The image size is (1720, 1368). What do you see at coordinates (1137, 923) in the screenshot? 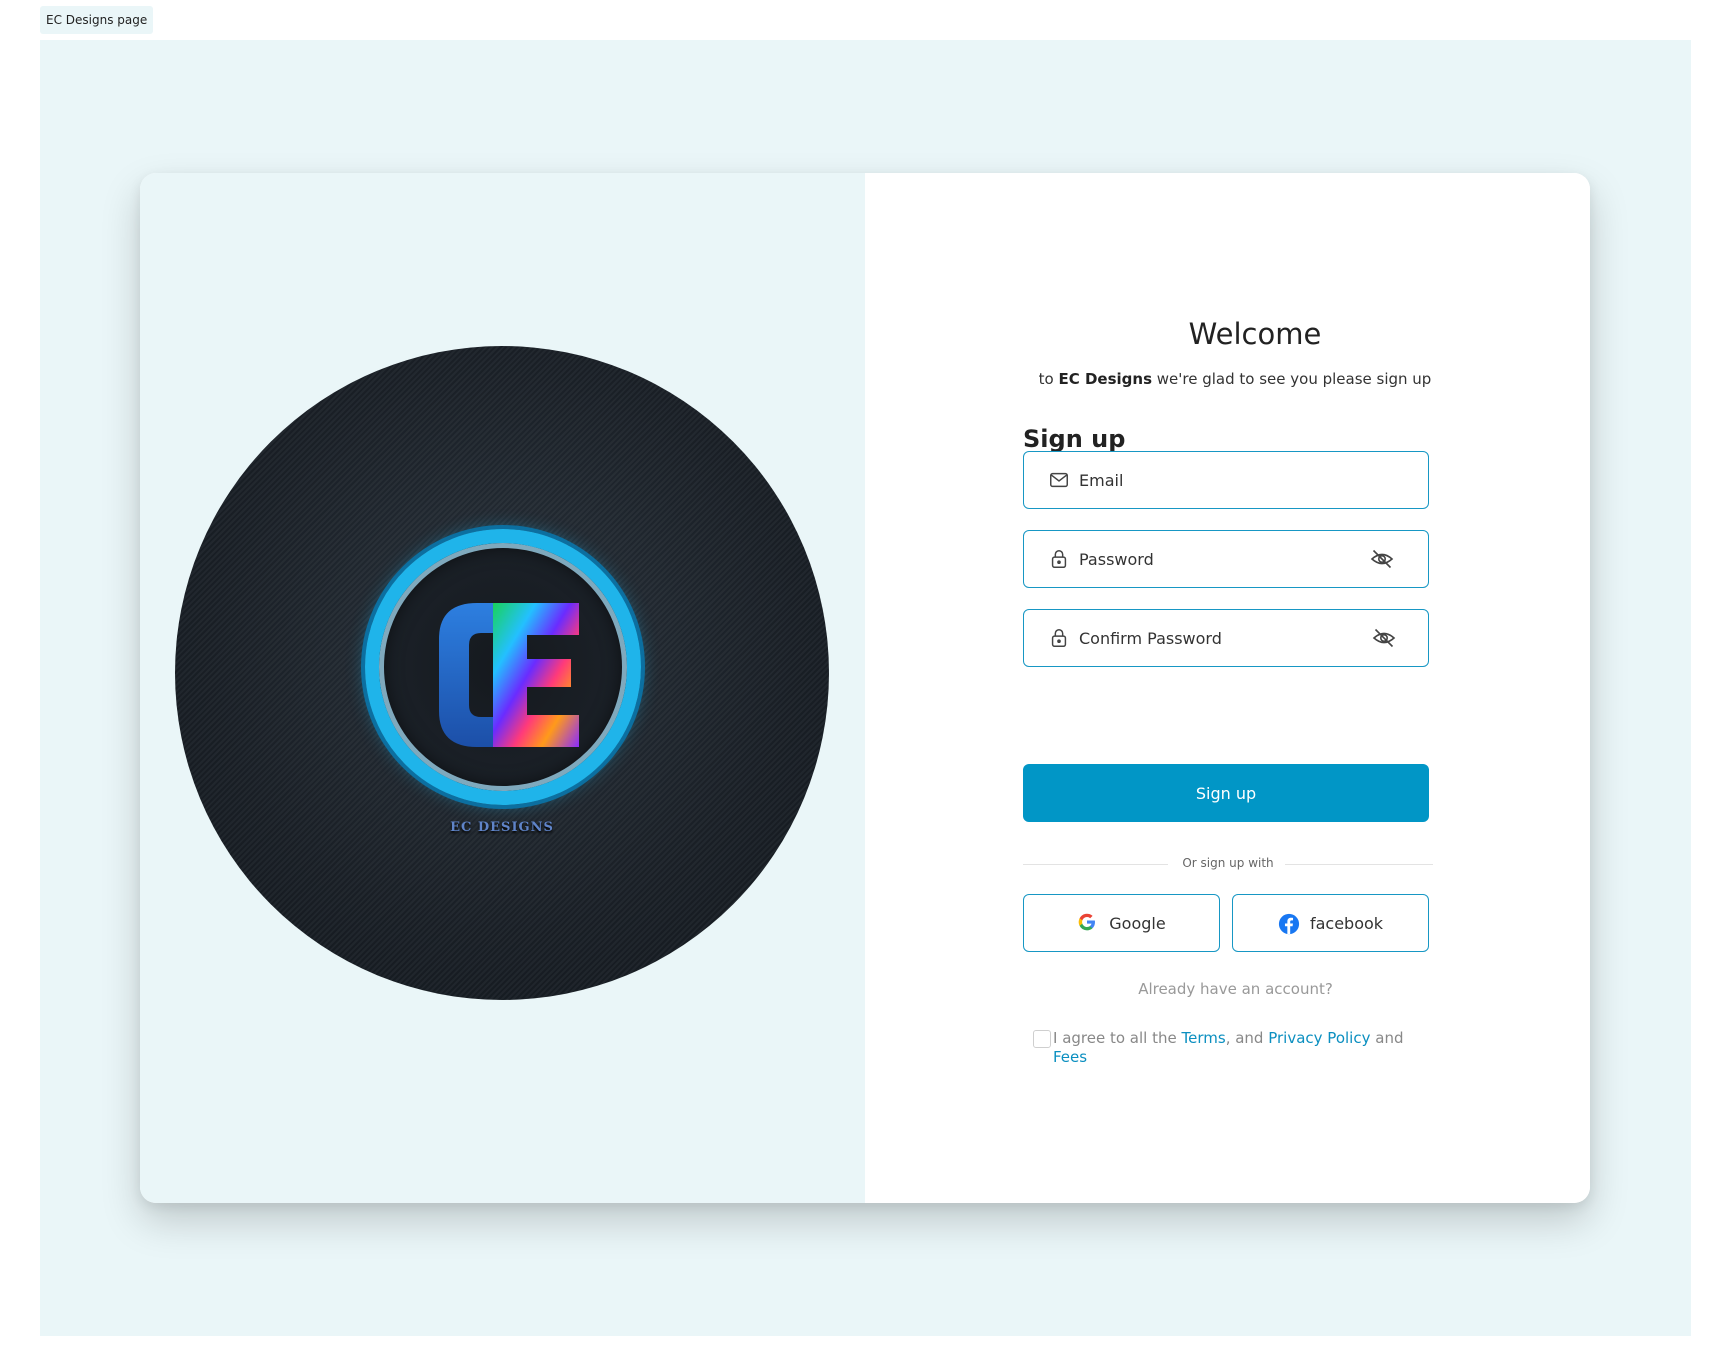
I see `google-label: Google` at bounding box center [1137, 923].